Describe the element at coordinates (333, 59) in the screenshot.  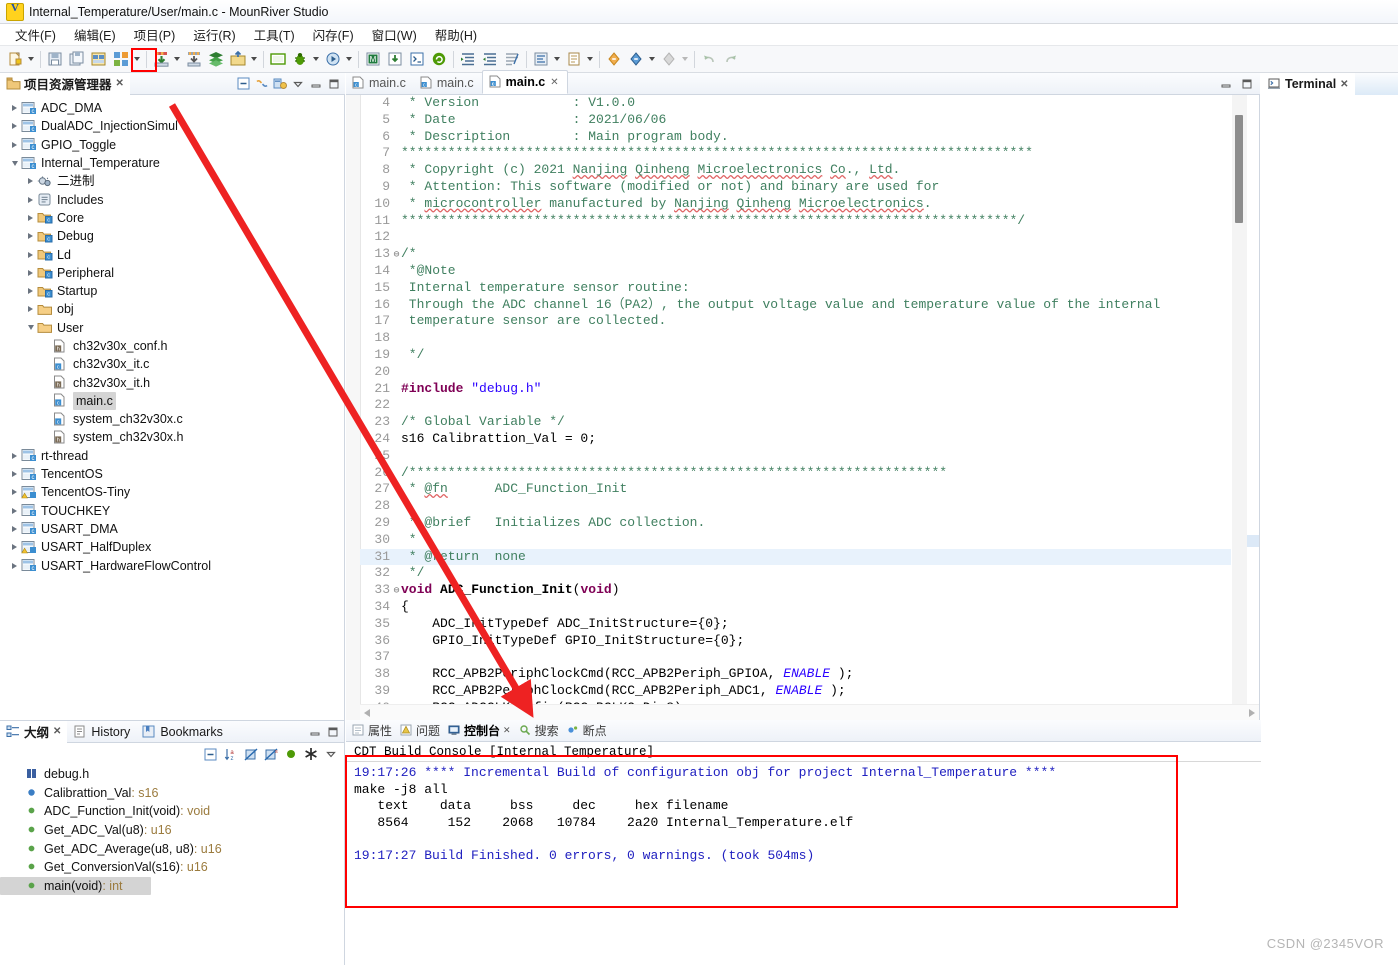
I see `run-icon` at that location.